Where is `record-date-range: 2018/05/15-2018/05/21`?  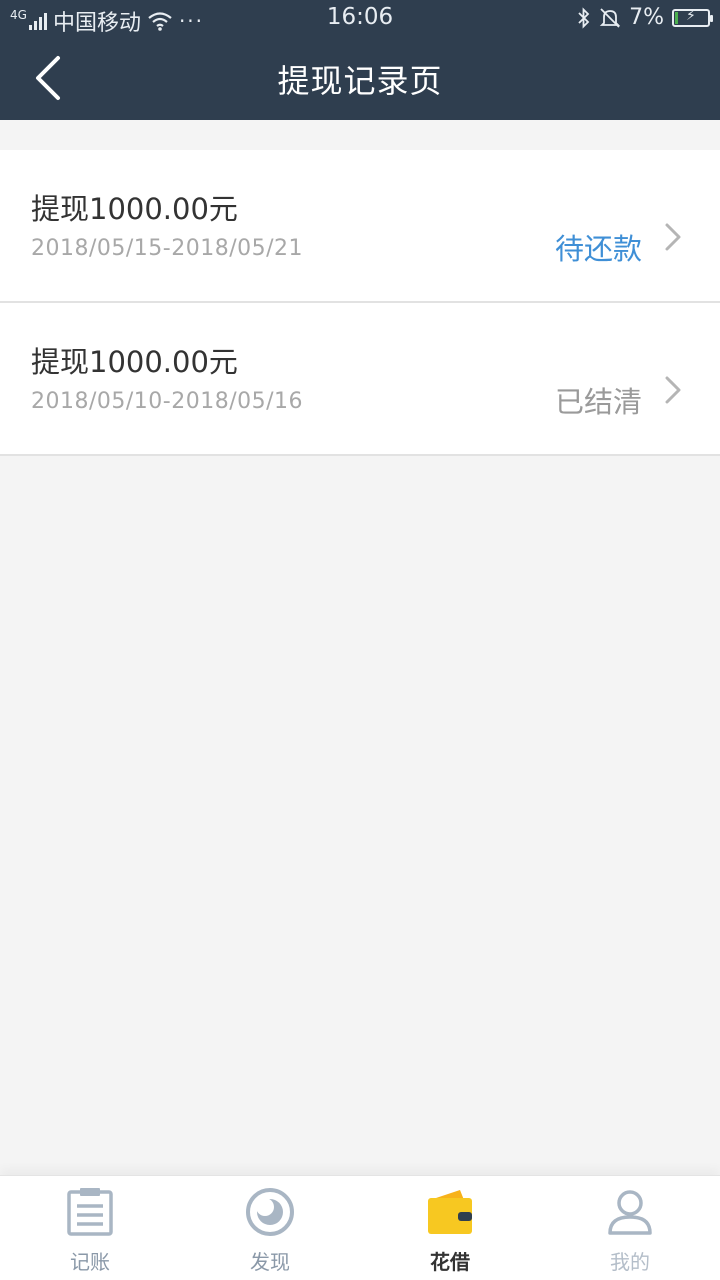 record-date-range: 2018/05/15-2018/05/21 is located at coordinates (167, 248).